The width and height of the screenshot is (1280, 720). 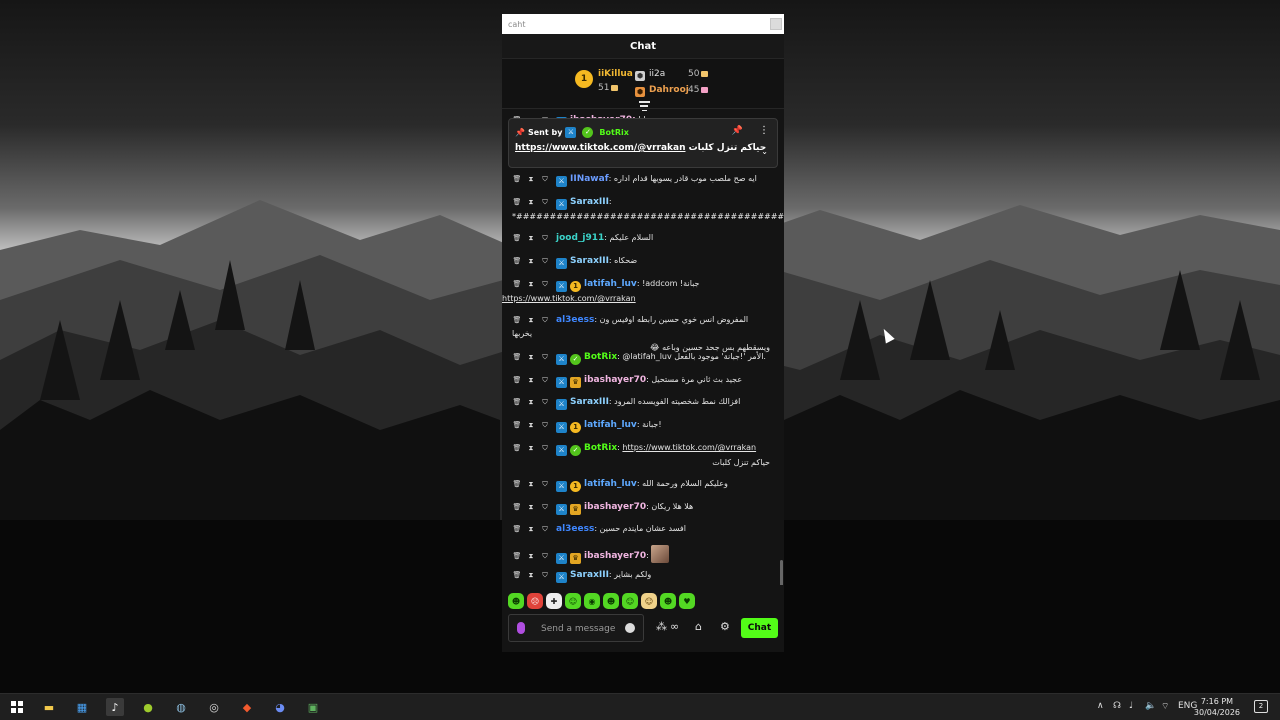 I want to click on more-options-icon: ⋮, so click(x=764, y=130).